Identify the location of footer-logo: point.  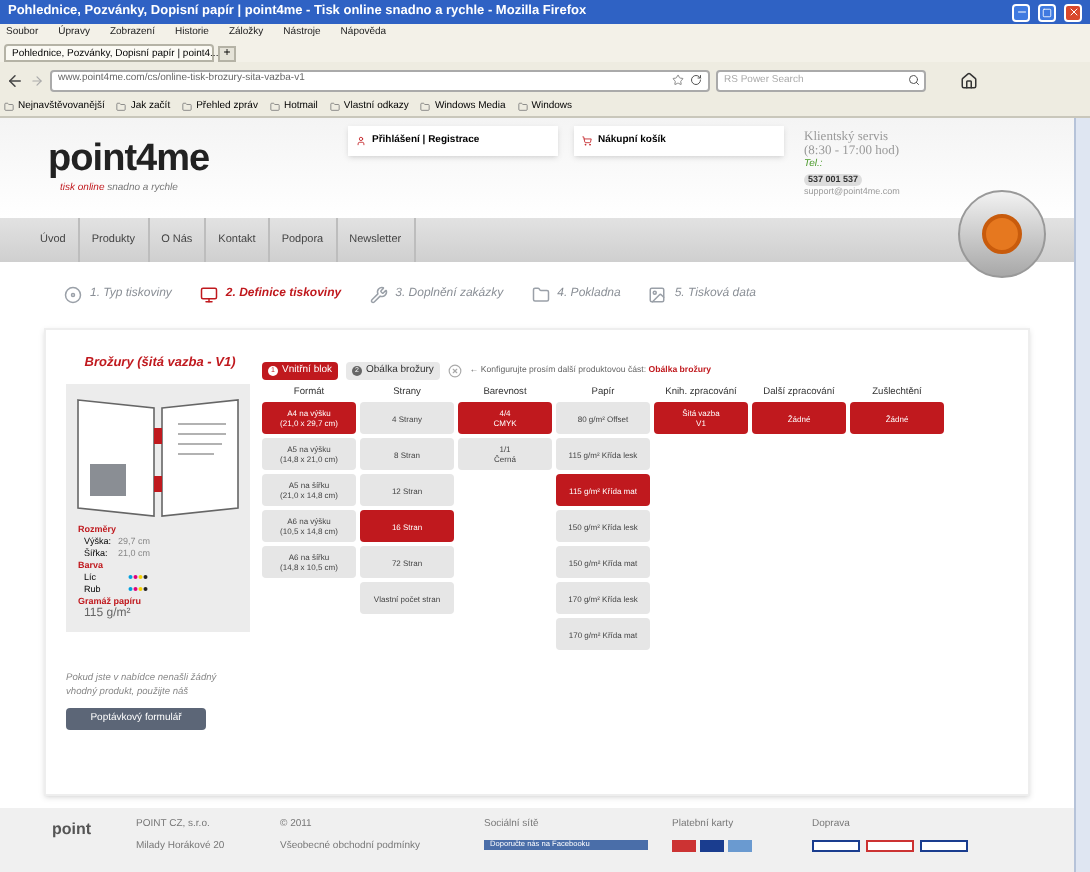
(73, 830).